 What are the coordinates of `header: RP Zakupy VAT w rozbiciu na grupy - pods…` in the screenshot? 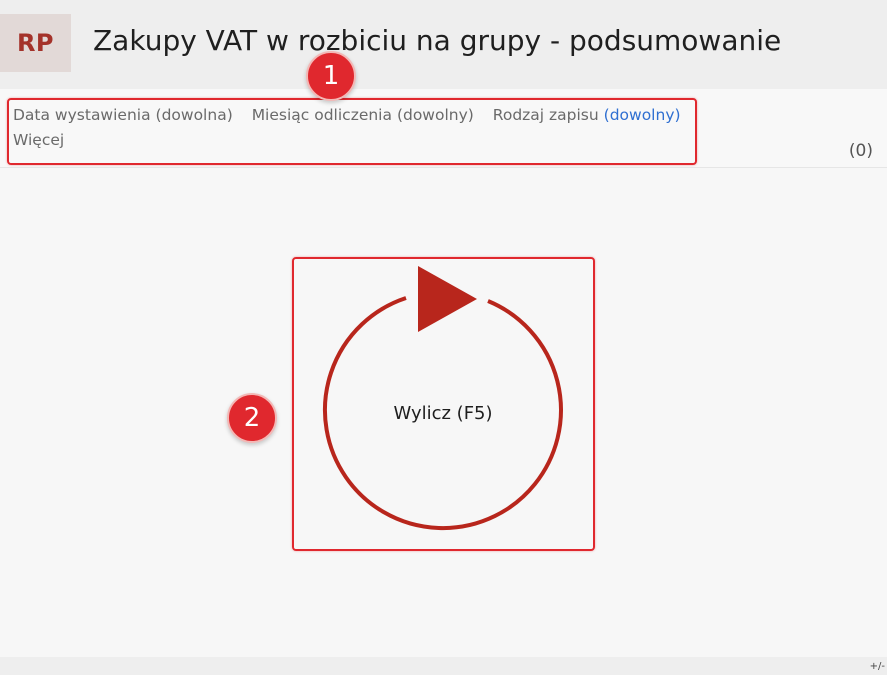 It's located at (443, 45).